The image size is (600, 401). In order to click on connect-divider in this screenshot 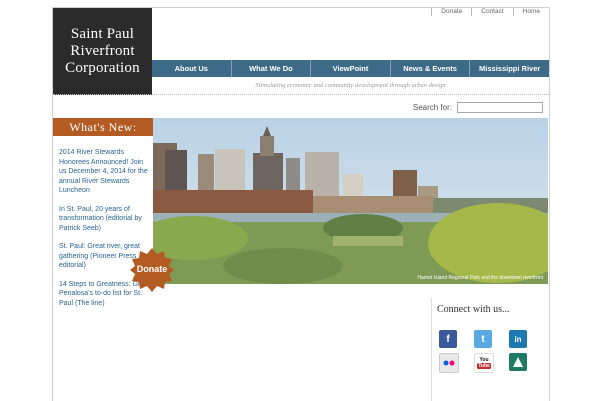, I will do `click(431, 349)`.